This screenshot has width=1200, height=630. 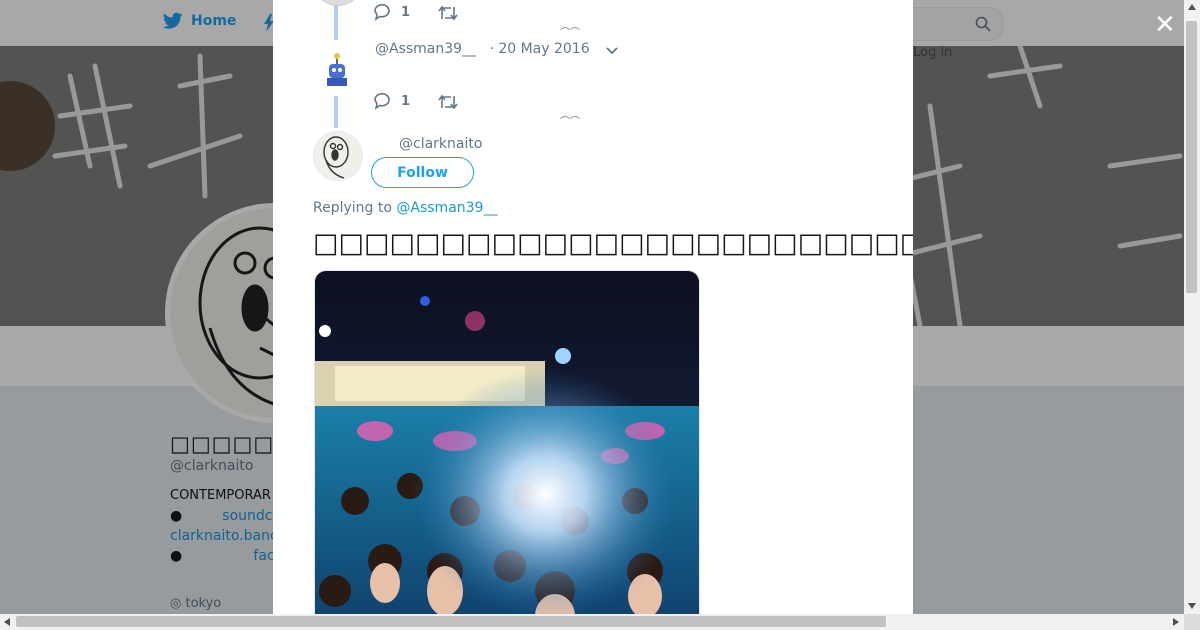 What do you see at coordinates (482, 49) in the screenshot?
I see `tweet-meta: @Assman39__ · 20 May 2016` at bounding box center [482, 49].